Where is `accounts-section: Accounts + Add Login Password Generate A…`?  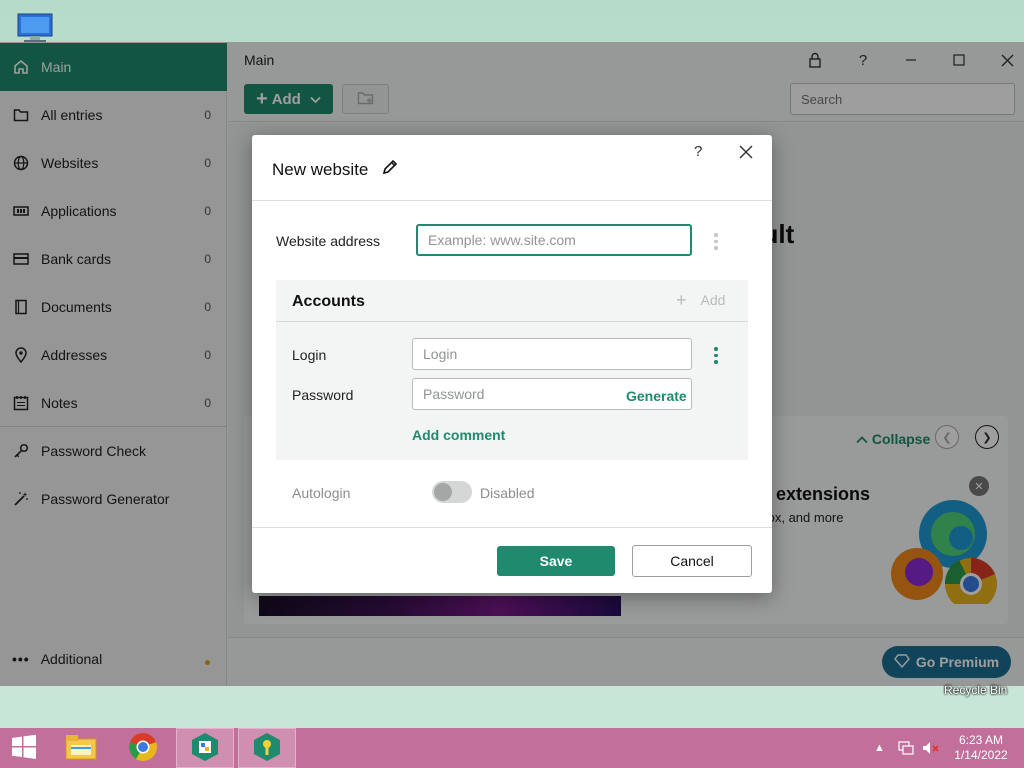 accounts-section: Accounts + Add Login Password Generate A… is located at coordinates (512, 370).